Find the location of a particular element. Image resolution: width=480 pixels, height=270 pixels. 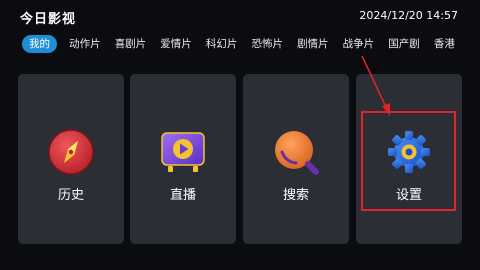

category-tab-bar: 我的 动作片 喜剧片 爱情片 科幻片 恐怖片 剧情片 战争片 国产剧 香港 is located at coordinates (251, 43).